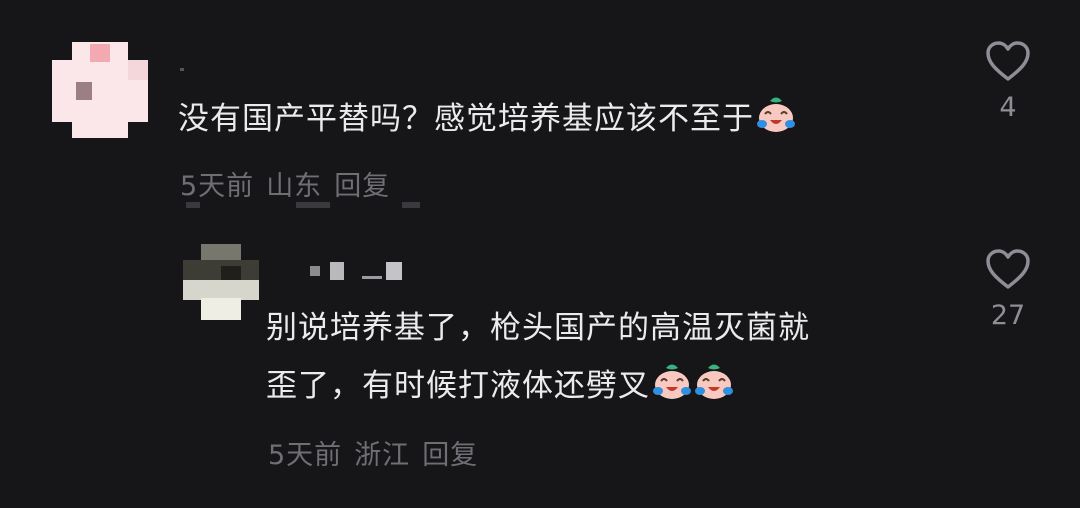  Describe the element at coordinates (466, 119) in the screenshot. I see `comment-text: 没有国产平替吗？感觉培养基应该不至于` at that location.